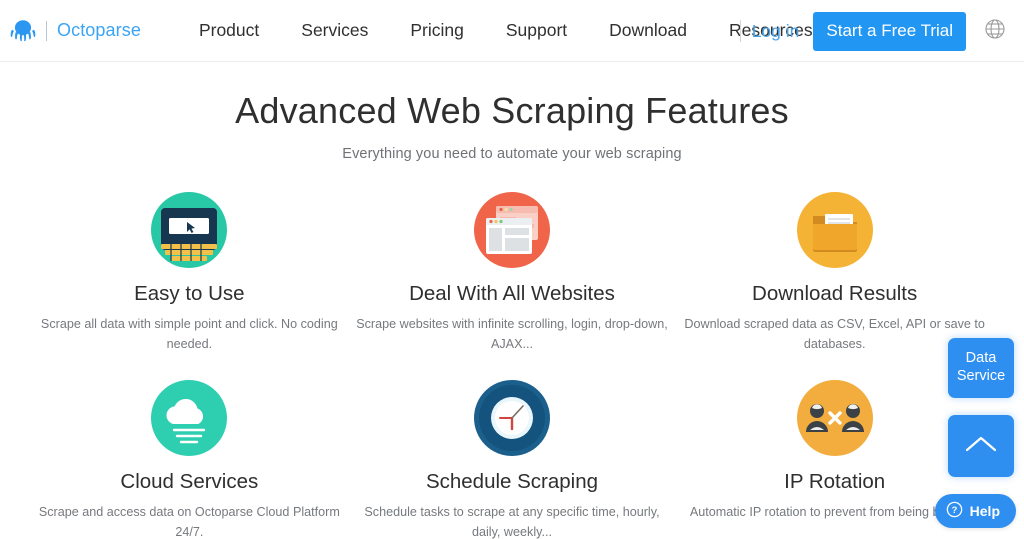 This screenshot has width=1024, height=539. I want to click on chevron-up-icon, so click(981, 446).